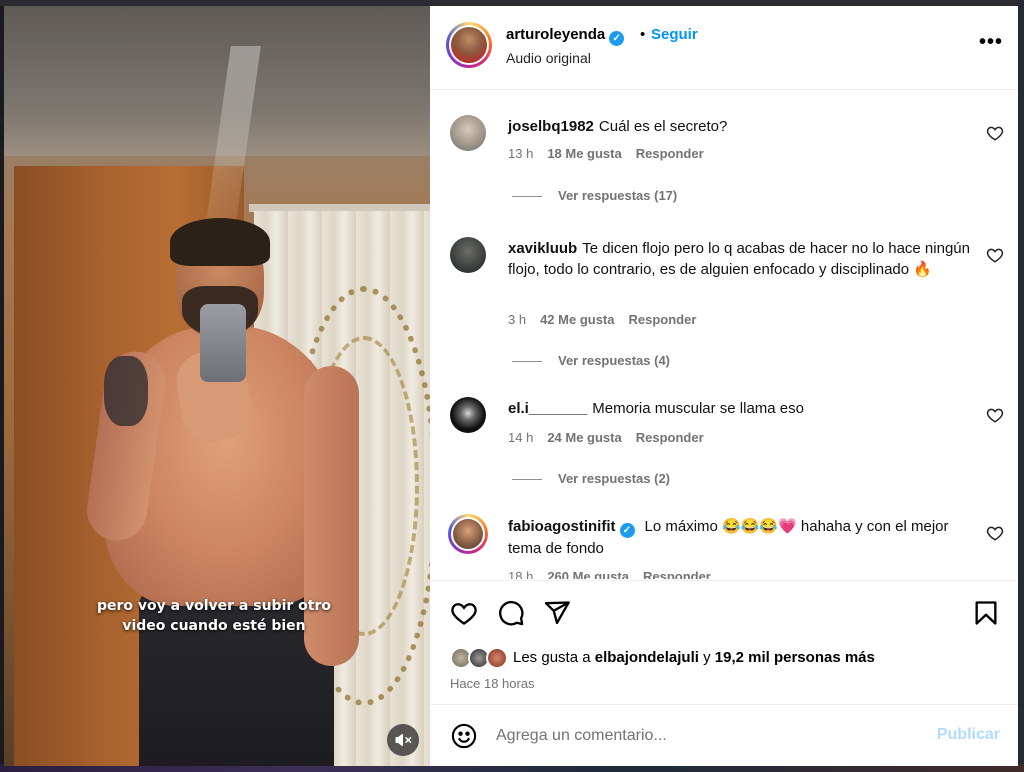  I want to click on emoji-icon, so click(464, 736).